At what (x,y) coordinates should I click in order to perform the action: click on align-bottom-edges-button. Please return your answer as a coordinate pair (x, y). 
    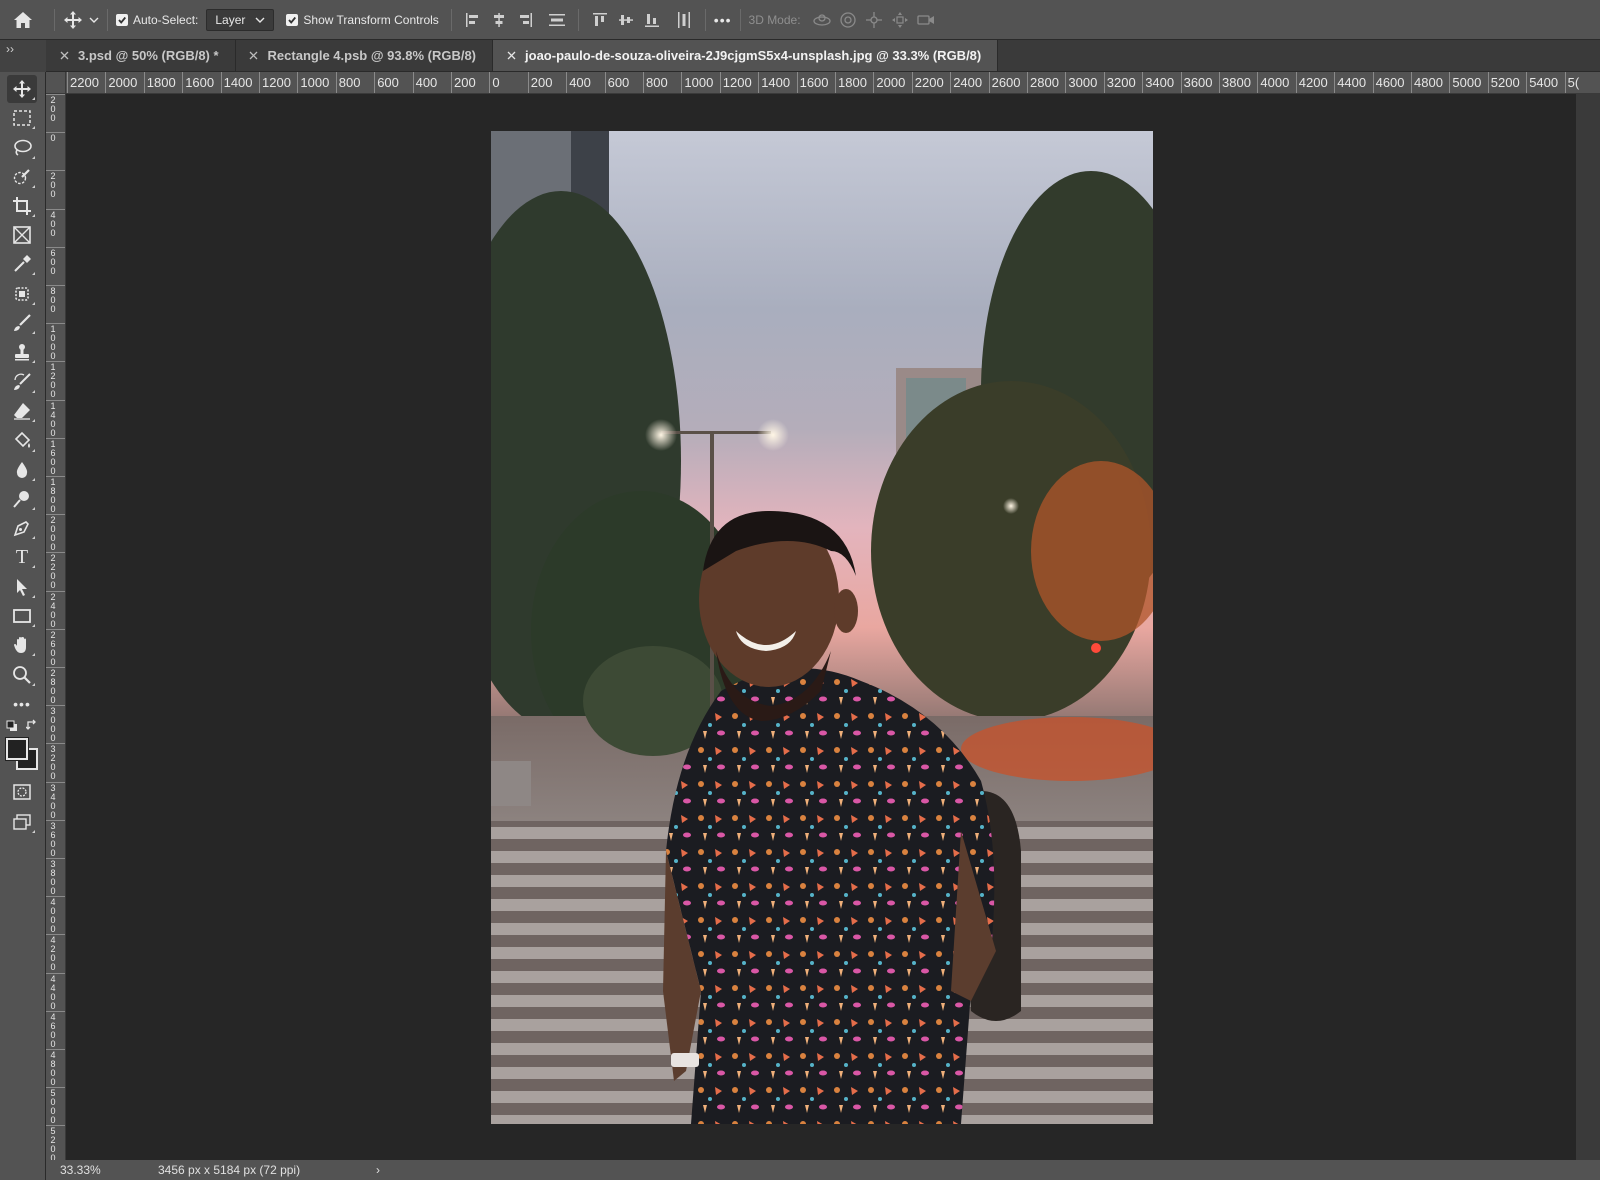
    Looking at the image, I should click on (652, 20).